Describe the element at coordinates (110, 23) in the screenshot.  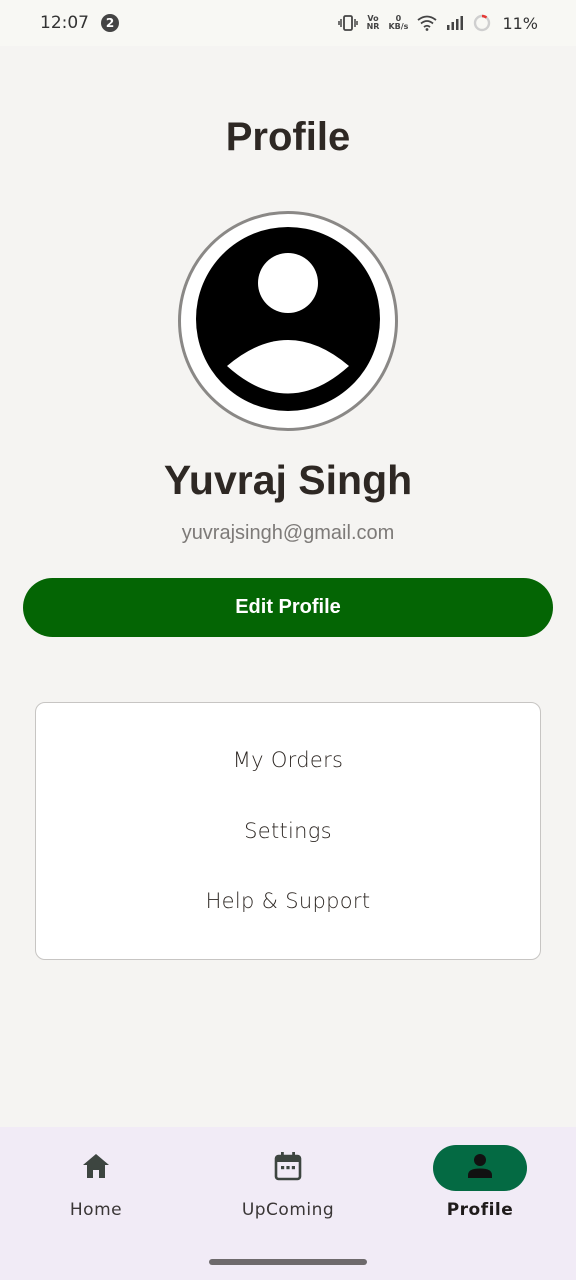
I see `notification-count-badge: 2` at that location.